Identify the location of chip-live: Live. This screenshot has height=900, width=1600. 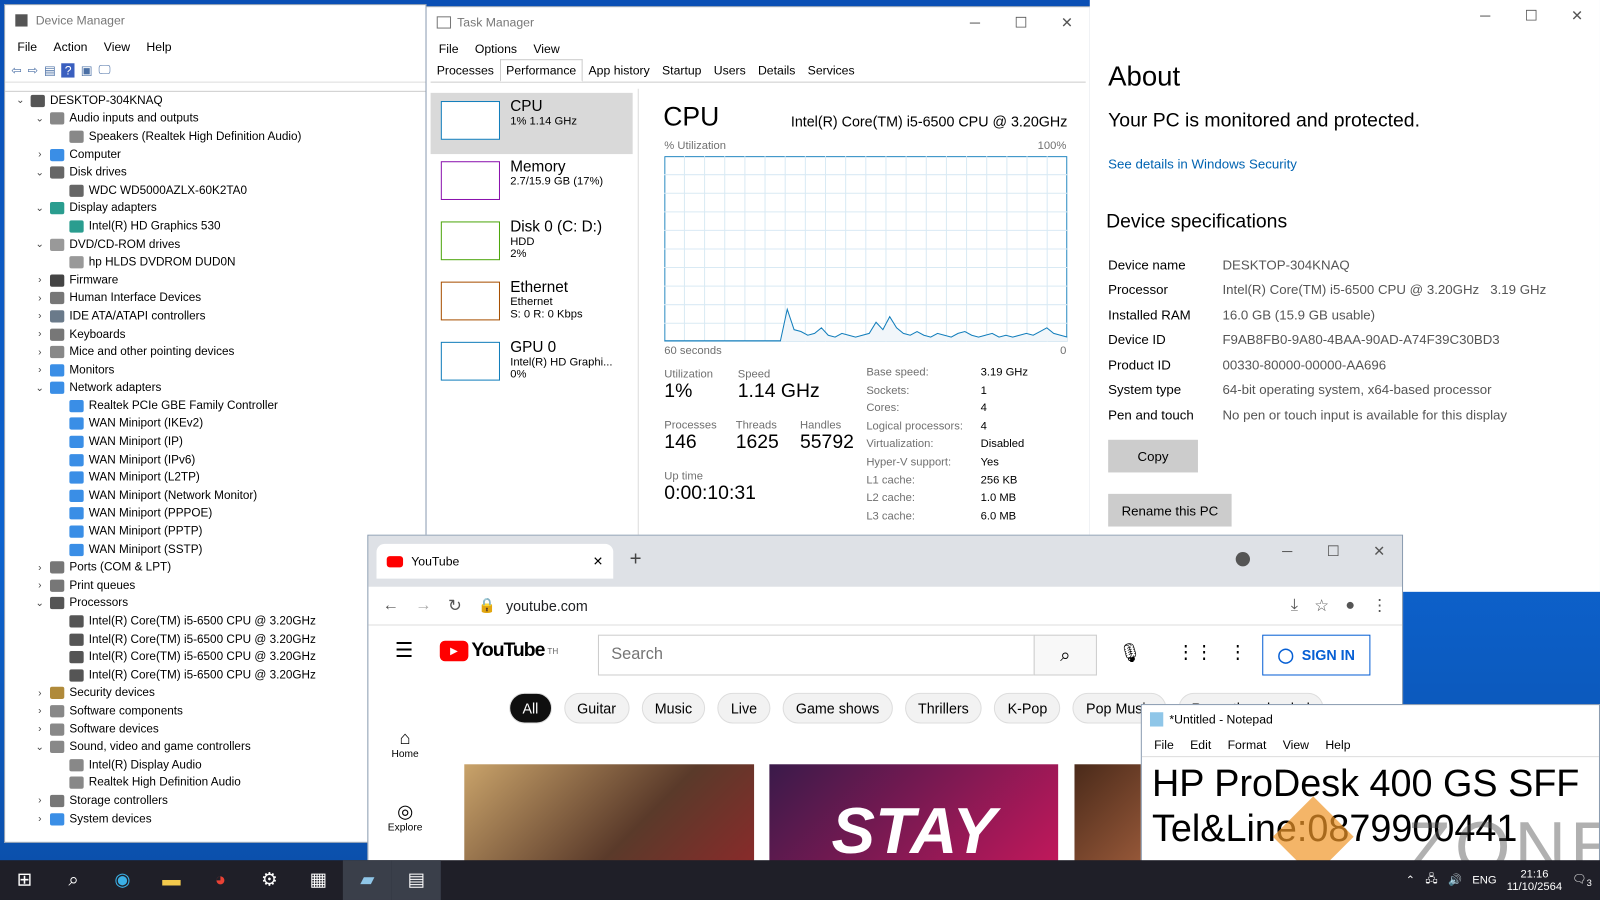
(744, 708).